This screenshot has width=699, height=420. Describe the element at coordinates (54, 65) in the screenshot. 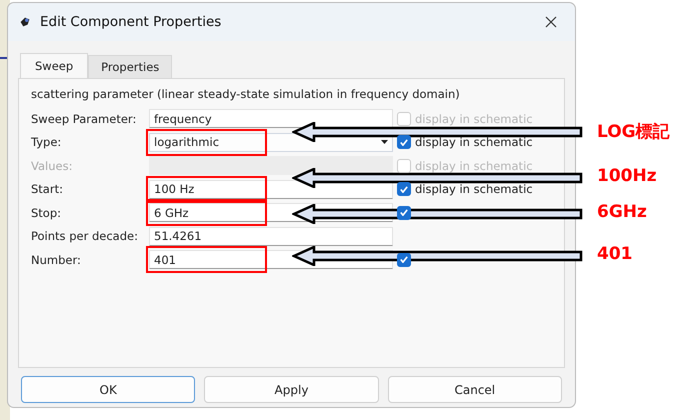

I see `tab: Sweep` at that location.